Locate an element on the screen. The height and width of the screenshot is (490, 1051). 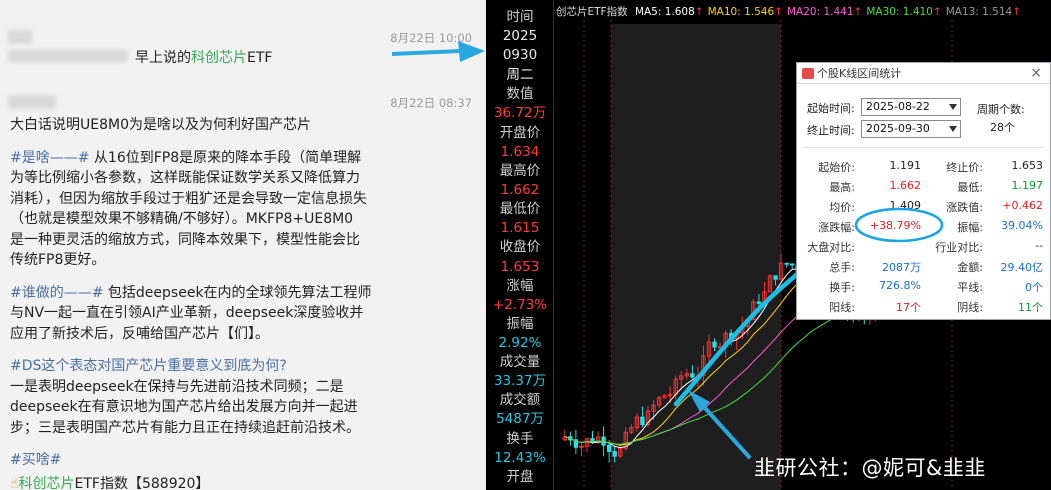
sidebar-field: 最低价 is located at coordinates (520, 209).